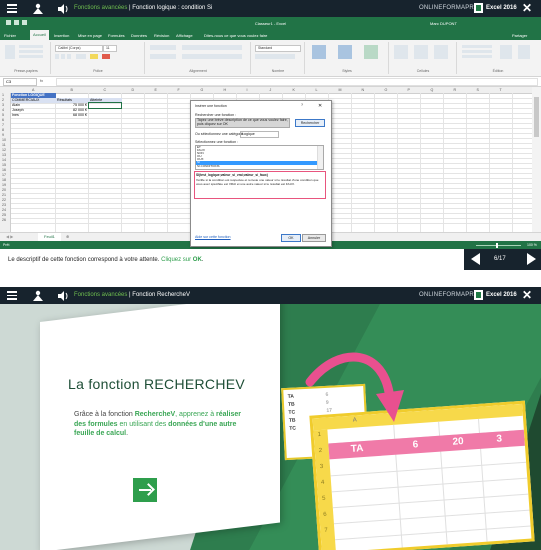 The image size is (541, 550). What do you see at coordinates (213, 237) in the screenshot?
I see `help-link: Aide sur cette fonction` at bounding box center [213, 237].